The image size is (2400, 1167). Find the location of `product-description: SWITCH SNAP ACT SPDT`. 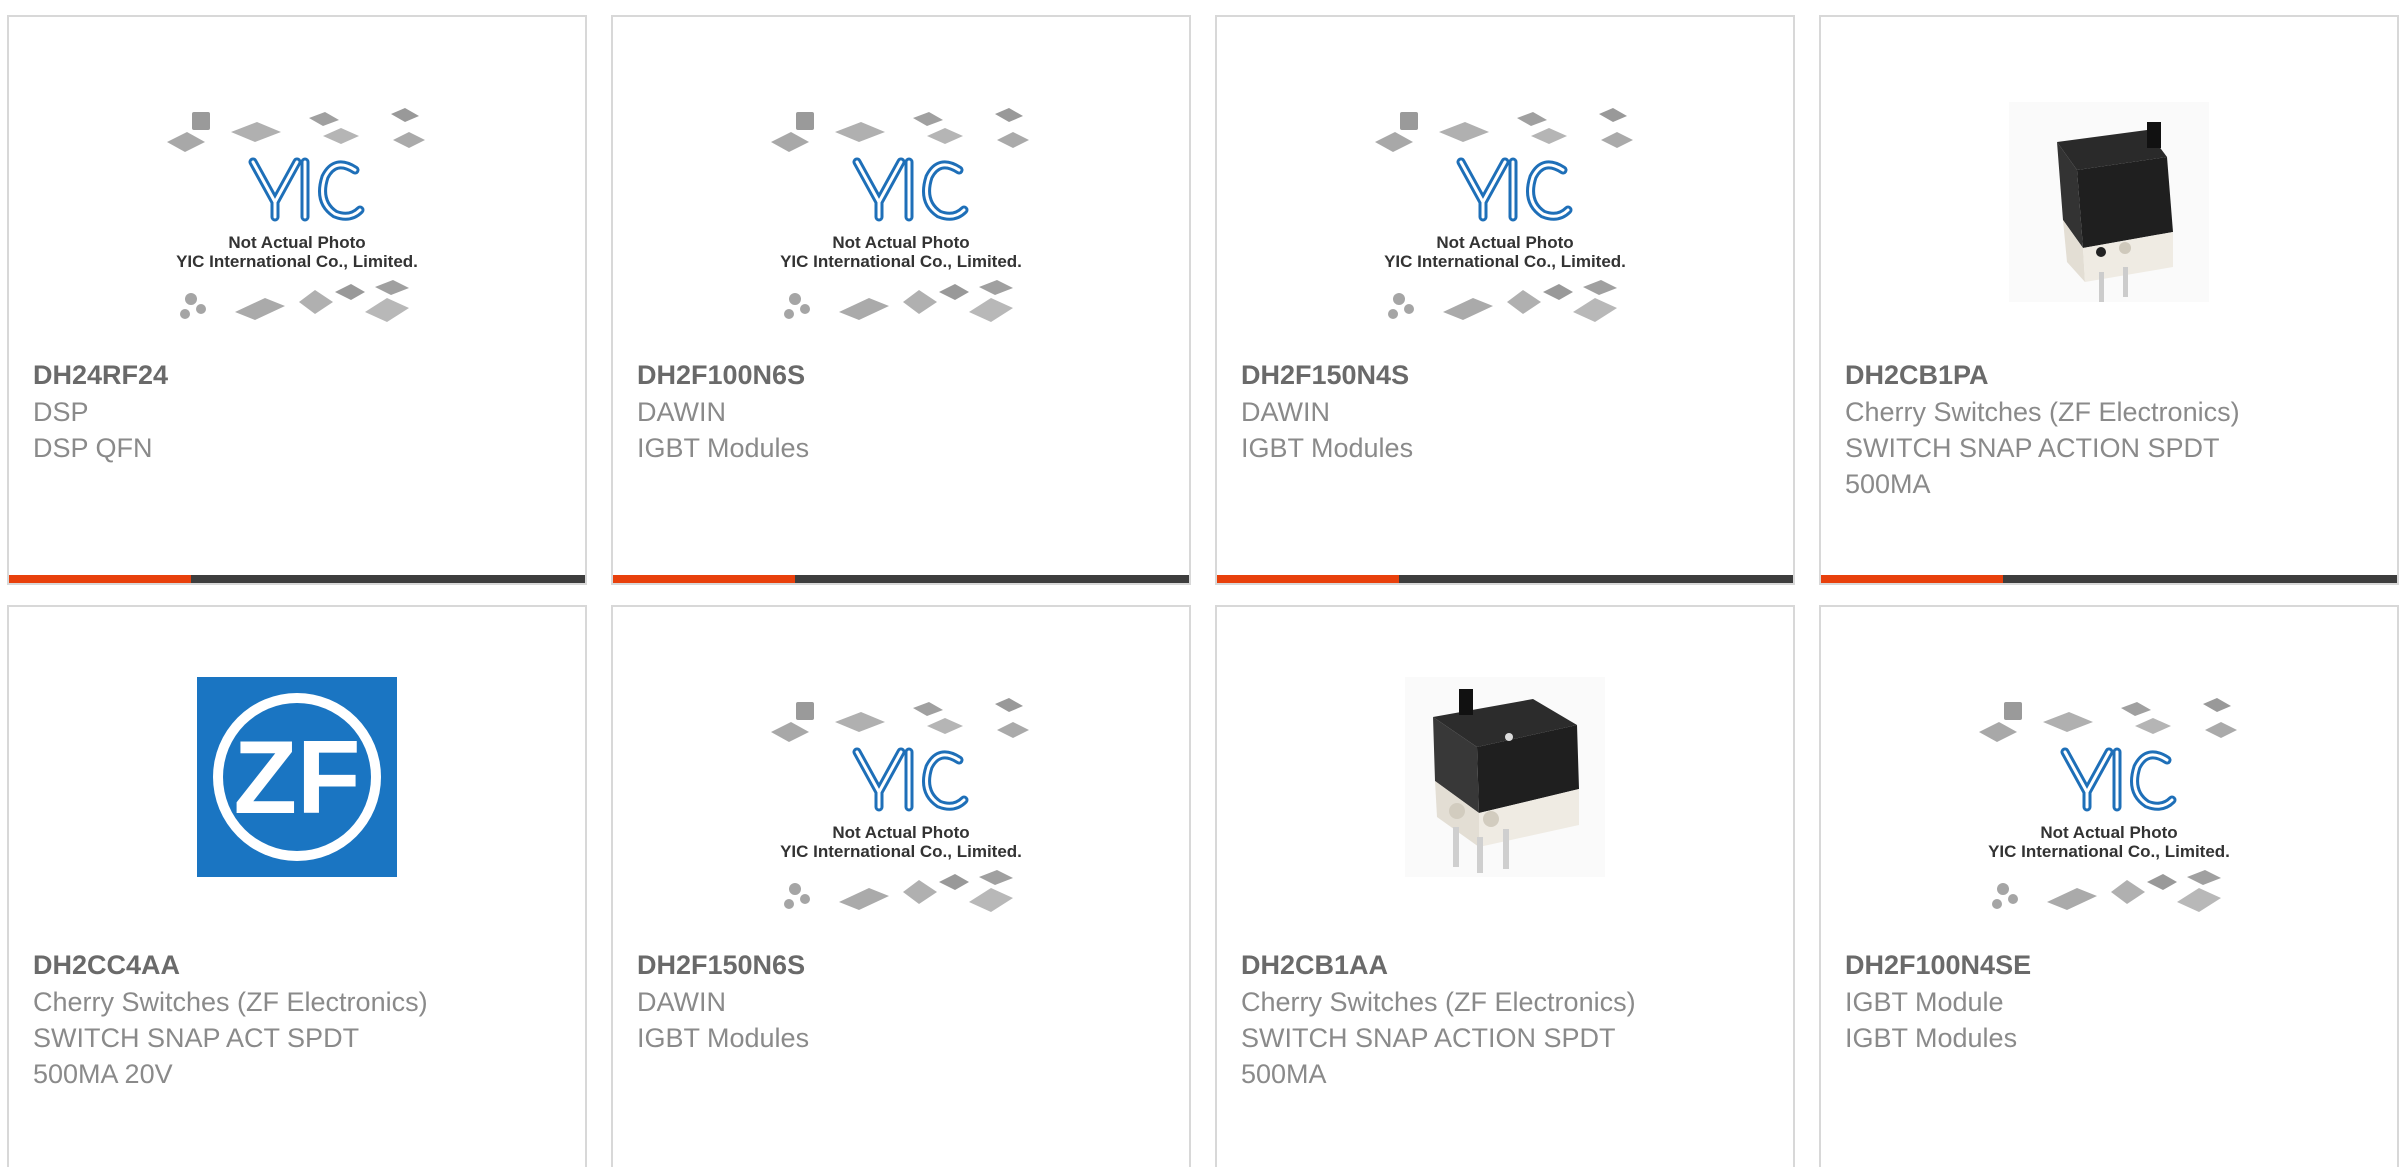

product-description: SWITCH SNAP ACT SPDT is located at coordinates (196, 1038).